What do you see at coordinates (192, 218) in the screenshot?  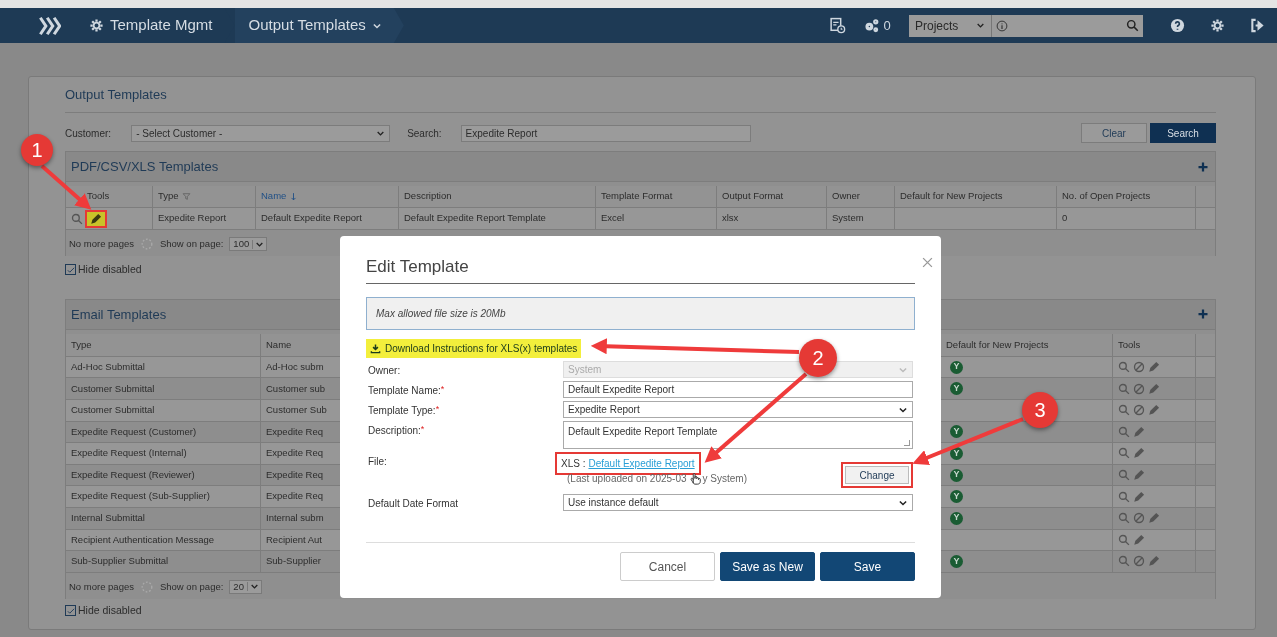 I see `table-cell: Expedite Report` at bounding box center [192, 218].